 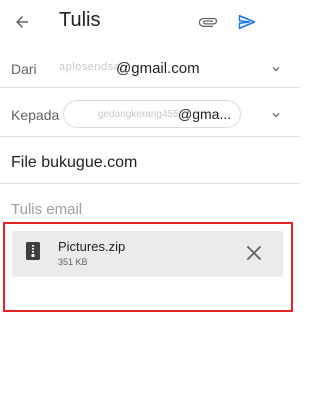 What do you see at coordinates (73, 262) in the screenshot?
I see `attachment-size: 351 KB` at bounding box center [73, 262].